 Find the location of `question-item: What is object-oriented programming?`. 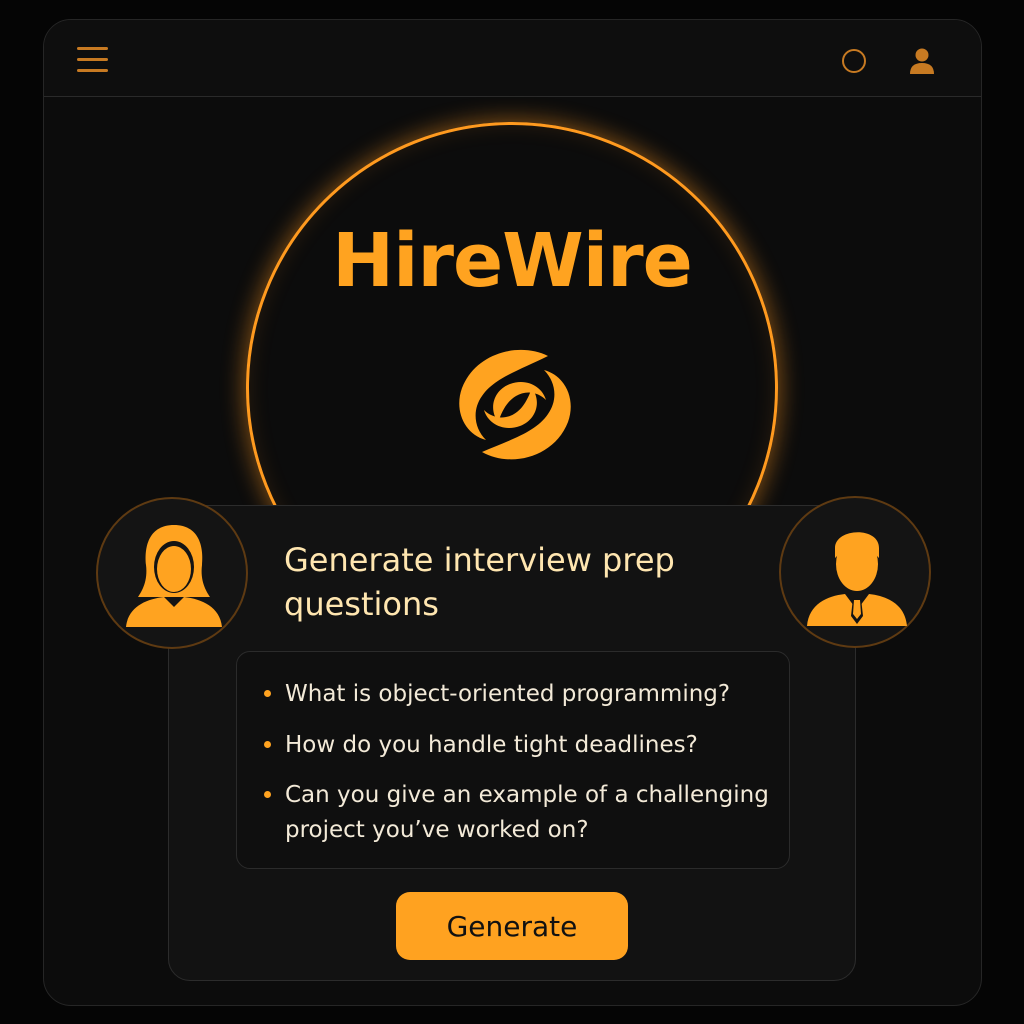

question-item: What is object-oriented programming? is located at coordinates (508, 694).